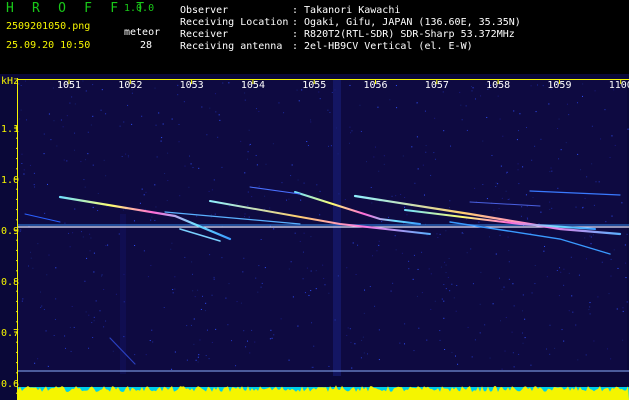 The height and width of the screenshot is (400, 629). Describe the element at coordinates (10, 81) in the screenshot. I see `y-axis-unit: kHz` at that location.